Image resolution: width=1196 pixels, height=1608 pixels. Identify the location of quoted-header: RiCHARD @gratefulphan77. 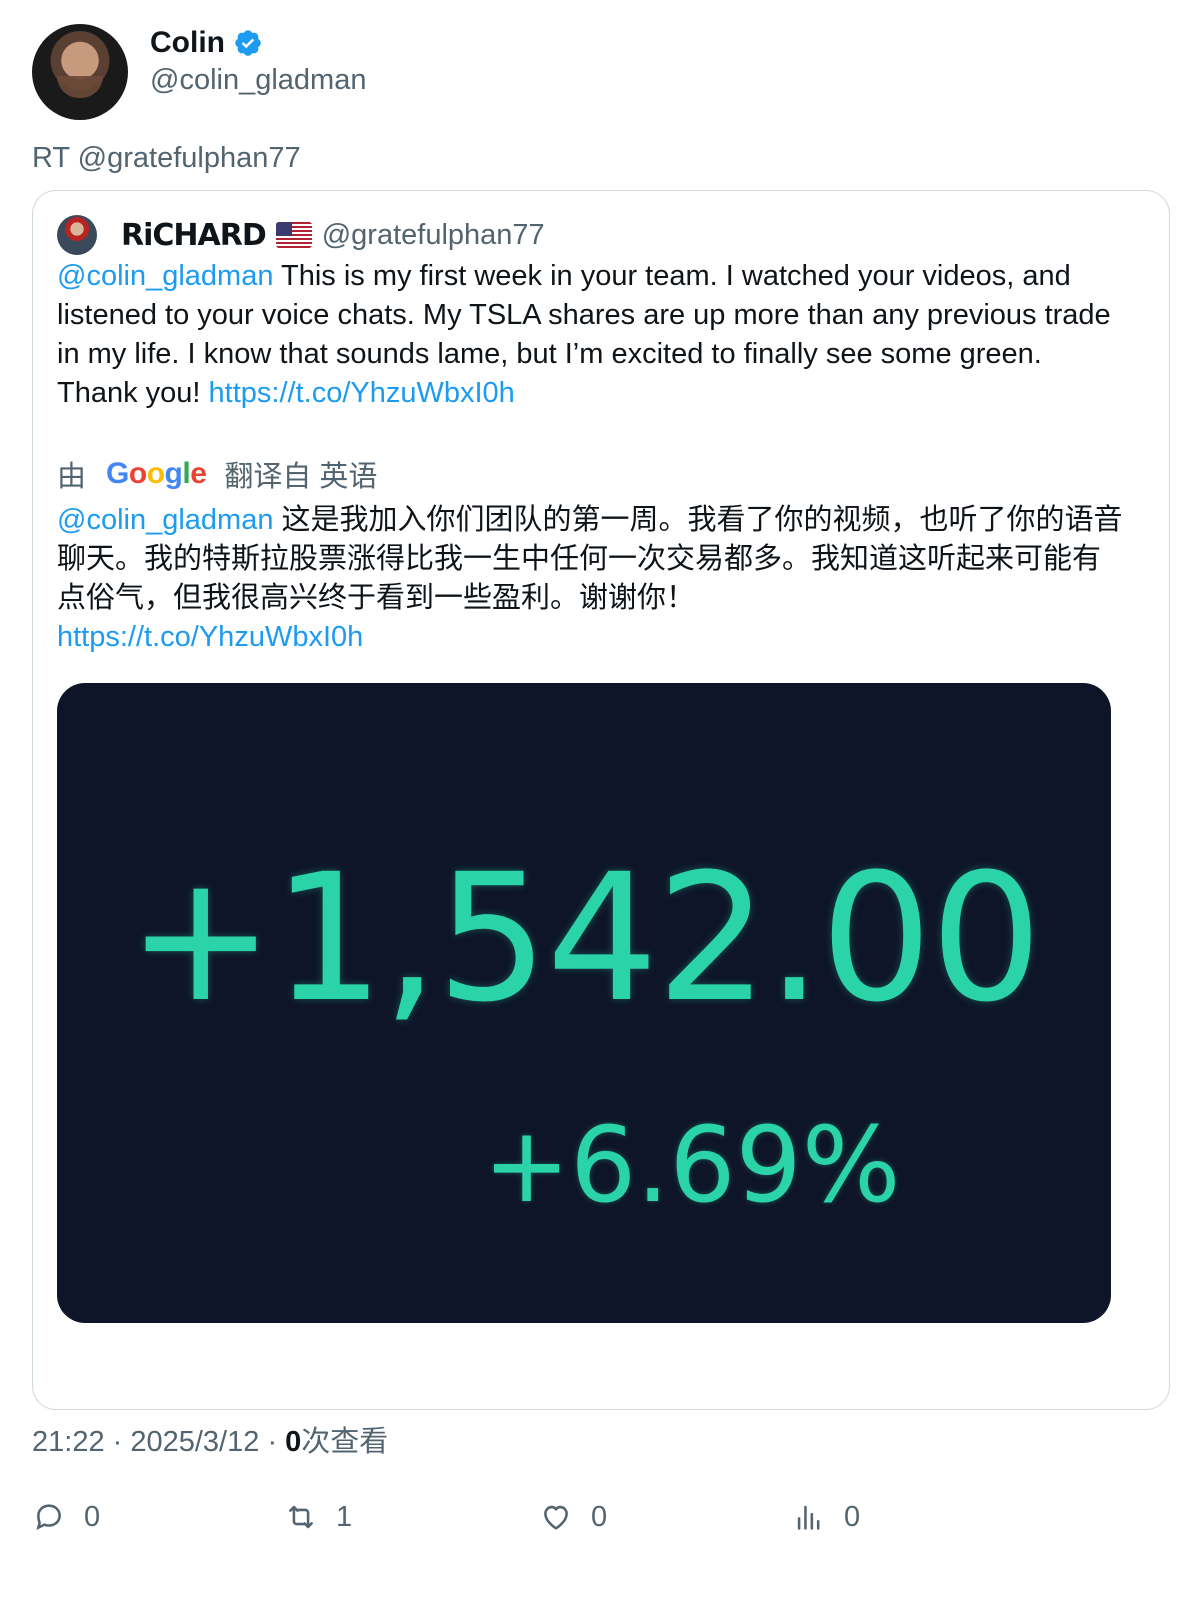
(301, 235).